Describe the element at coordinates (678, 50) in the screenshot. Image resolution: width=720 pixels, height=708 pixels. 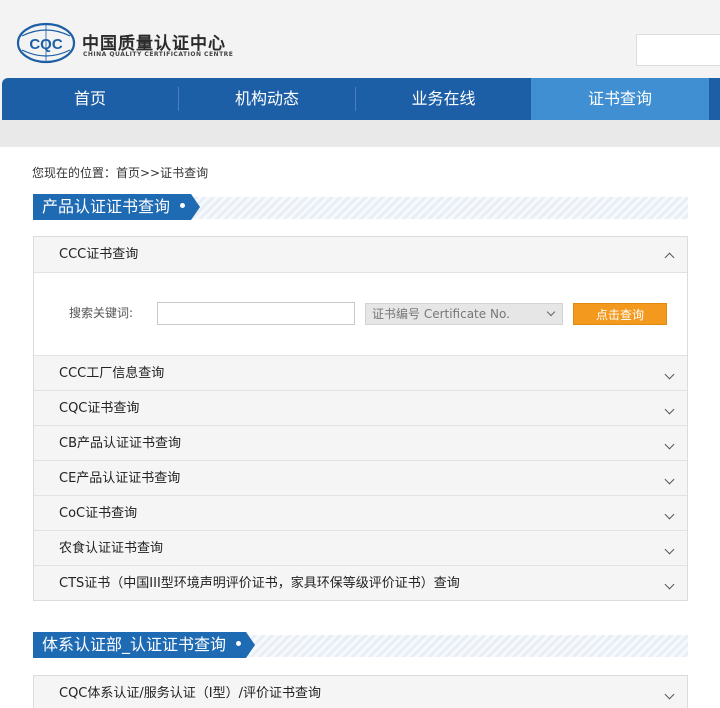
I see `header-search-box` at that location.